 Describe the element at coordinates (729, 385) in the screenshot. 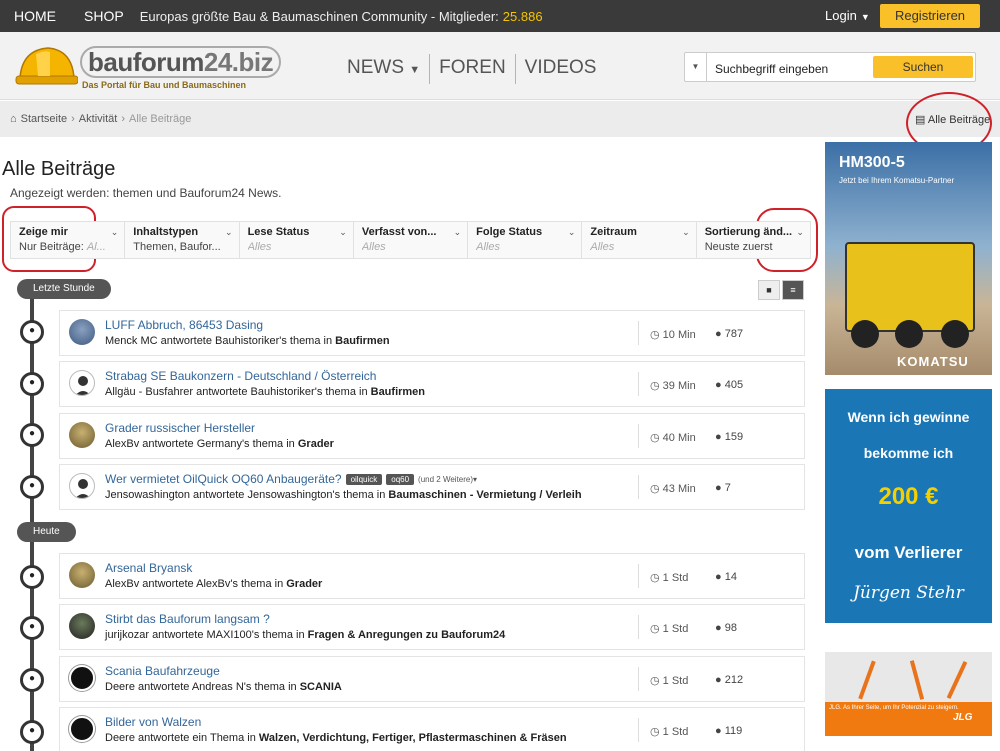

I see `reply-count: ● 405` at that location.